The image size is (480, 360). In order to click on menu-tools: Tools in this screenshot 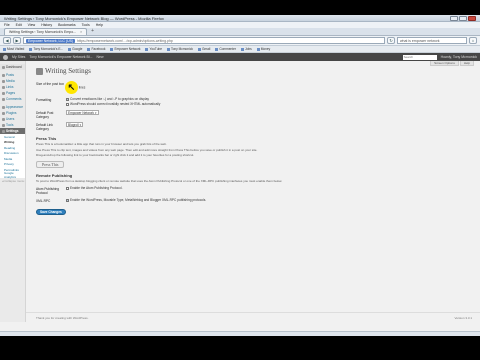, I will do `click(86, 25)`.